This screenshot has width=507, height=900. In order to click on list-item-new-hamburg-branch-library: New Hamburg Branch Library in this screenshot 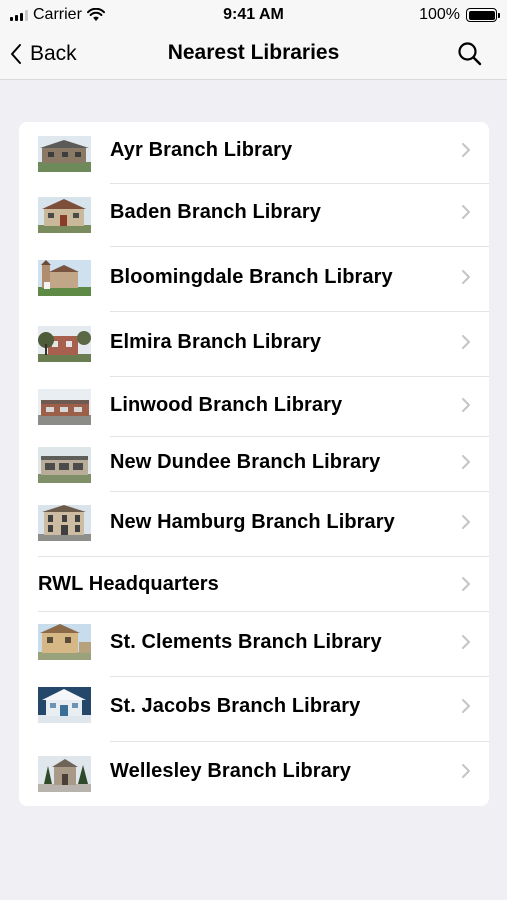, I will do `click(254, 524)`.